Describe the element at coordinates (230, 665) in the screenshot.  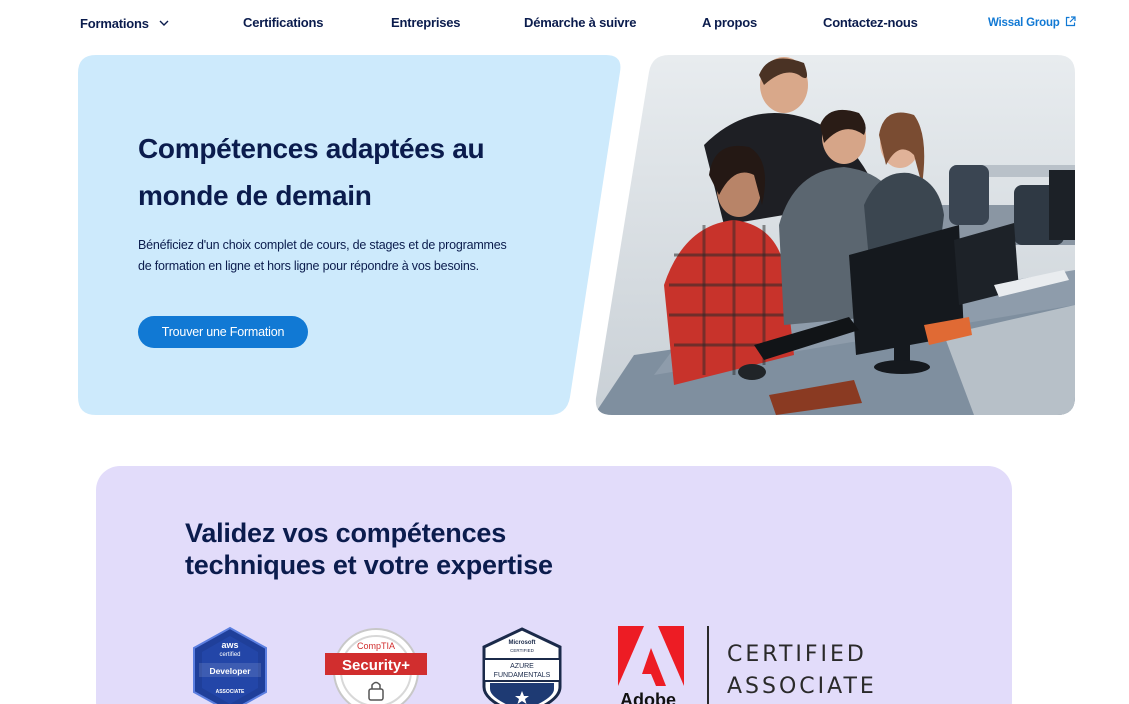
I see `aws-developer-badge: aws certified Developer ASSOCIATE` at that location.